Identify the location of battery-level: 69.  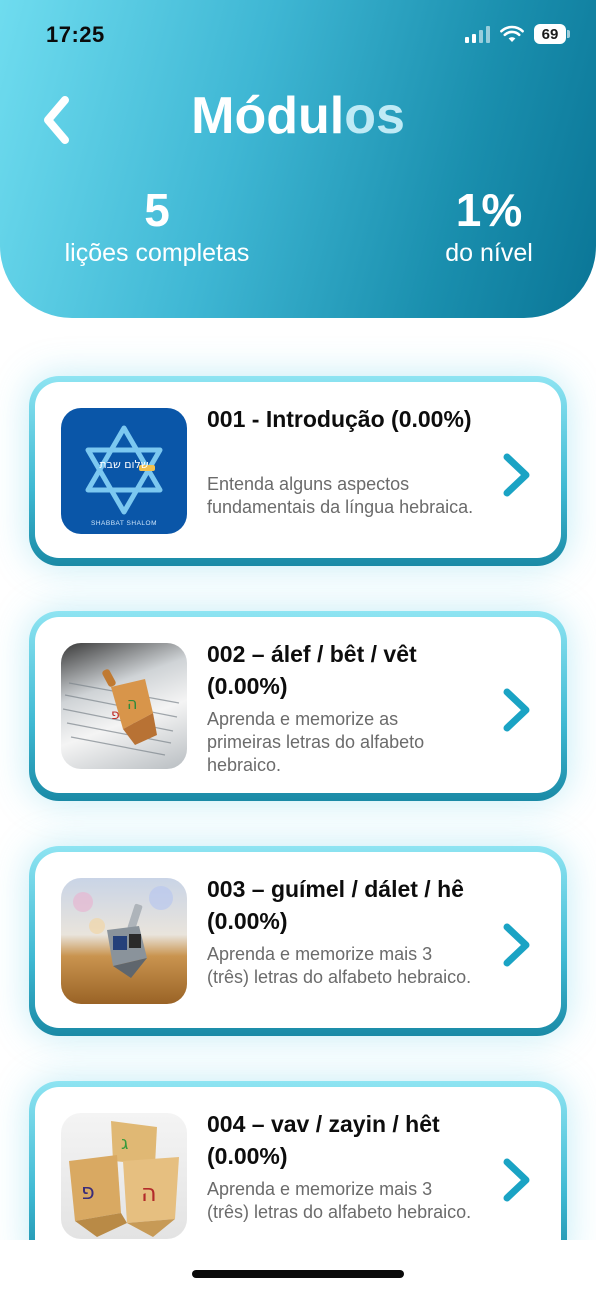
(550, 34).